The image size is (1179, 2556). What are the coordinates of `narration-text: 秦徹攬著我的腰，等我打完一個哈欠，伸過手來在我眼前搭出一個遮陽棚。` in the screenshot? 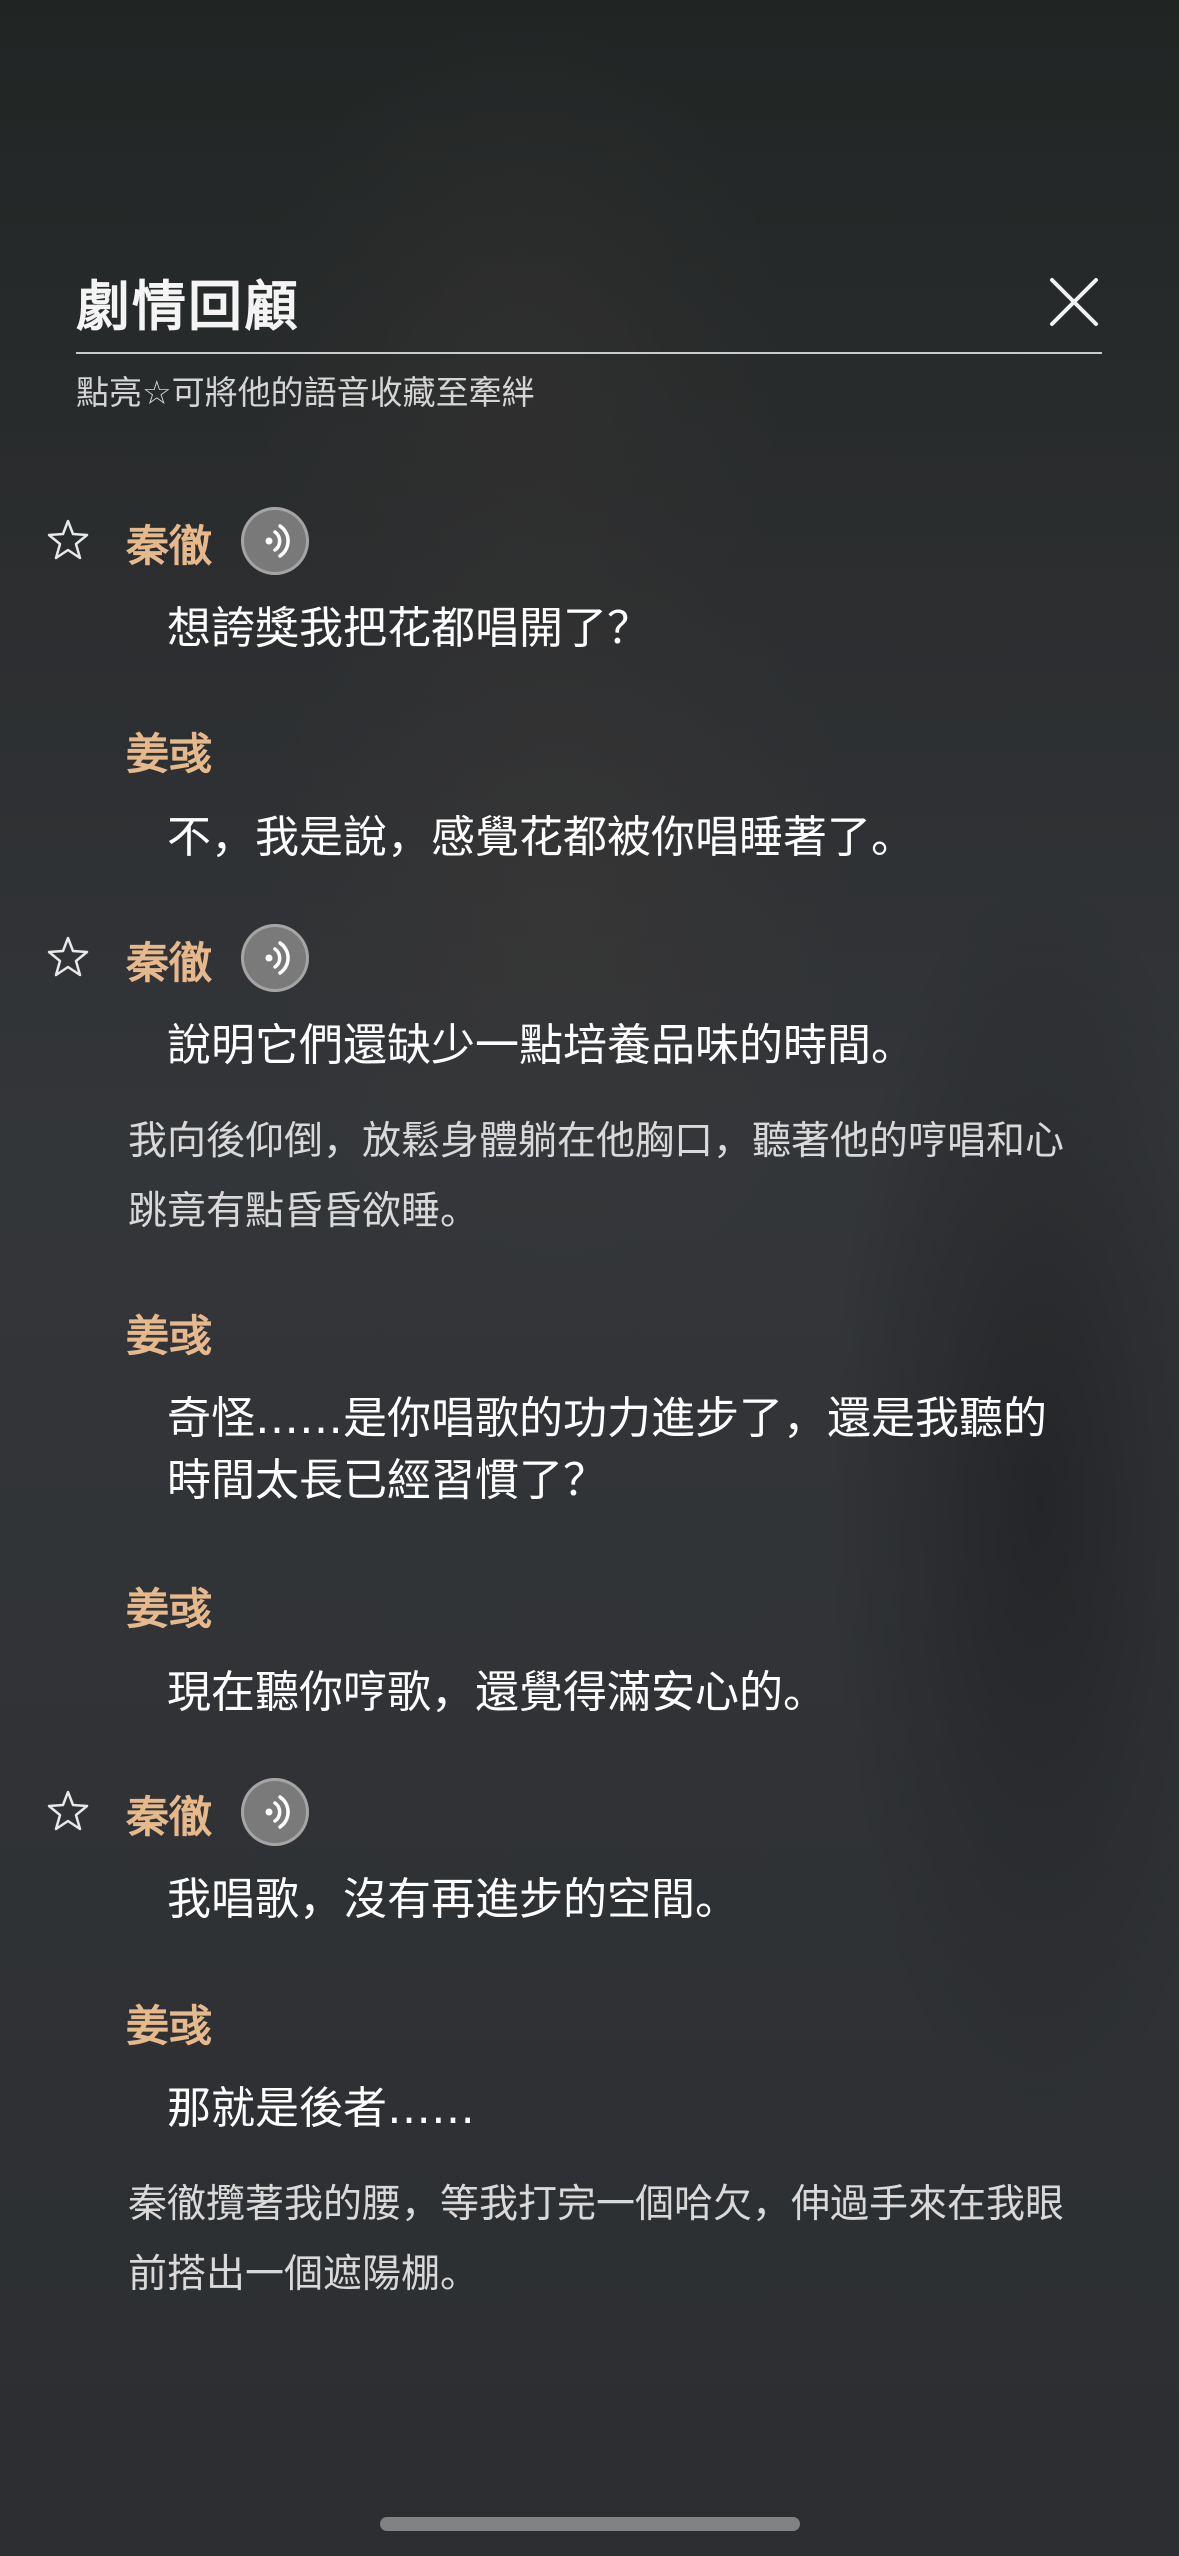 It's located at (596, 2239).